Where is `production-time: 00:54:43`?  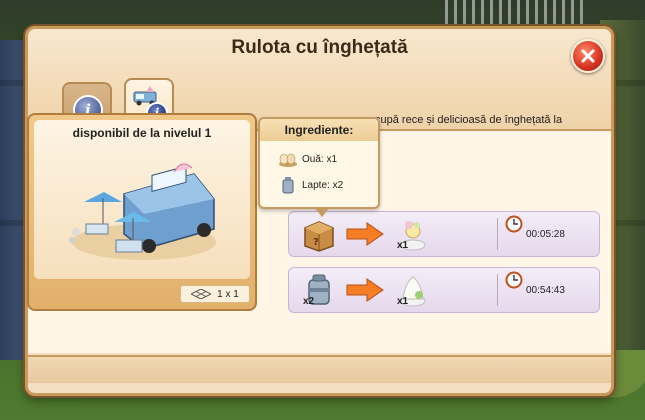 production-time: 00:54:43 is located at coordinates (545, 290).